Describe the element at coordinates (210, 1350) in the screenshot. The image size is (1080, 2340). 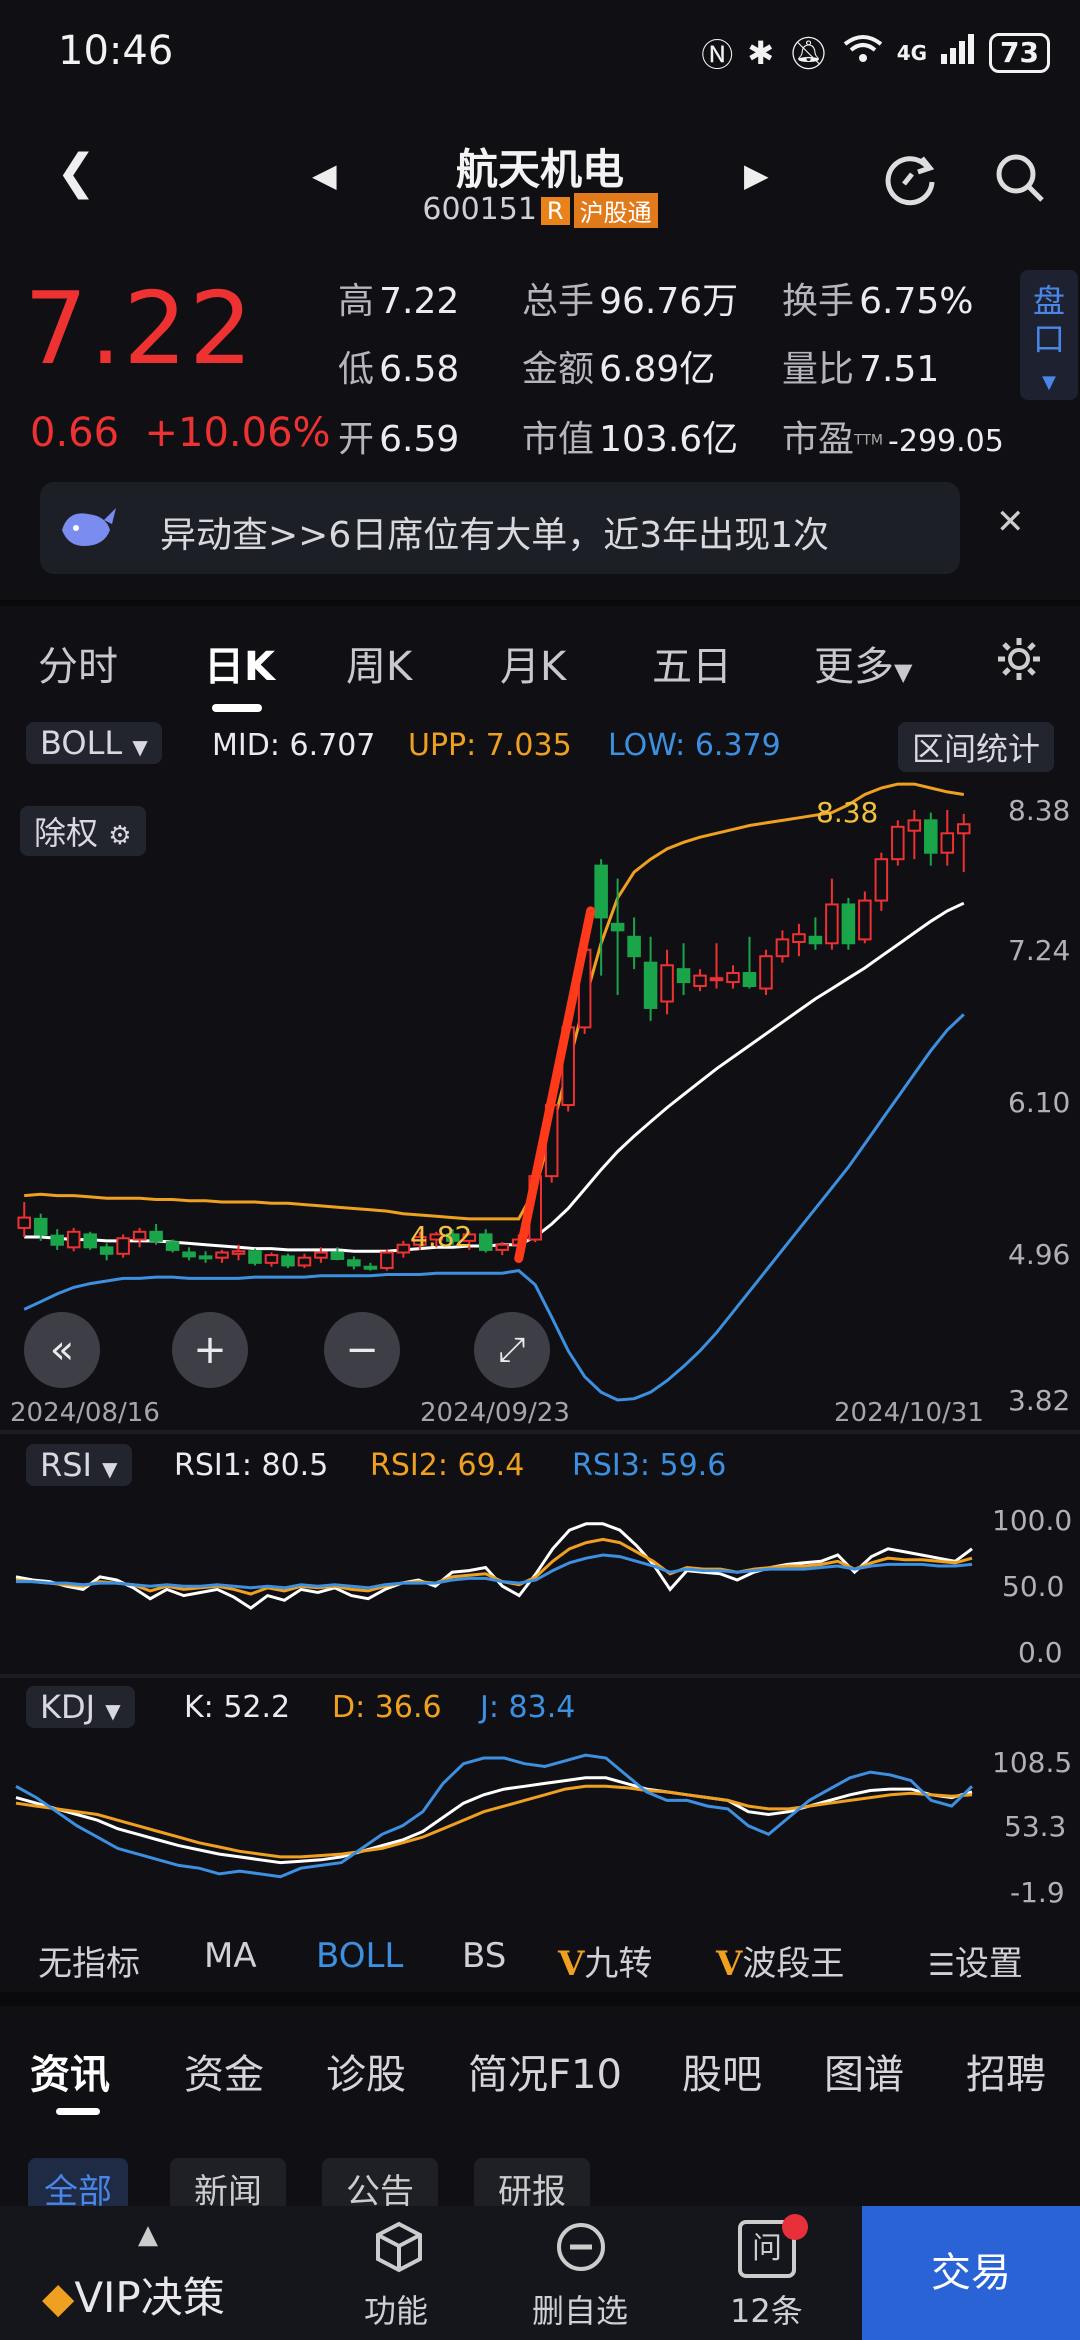
I see `zoom-in-button: +` at that location.